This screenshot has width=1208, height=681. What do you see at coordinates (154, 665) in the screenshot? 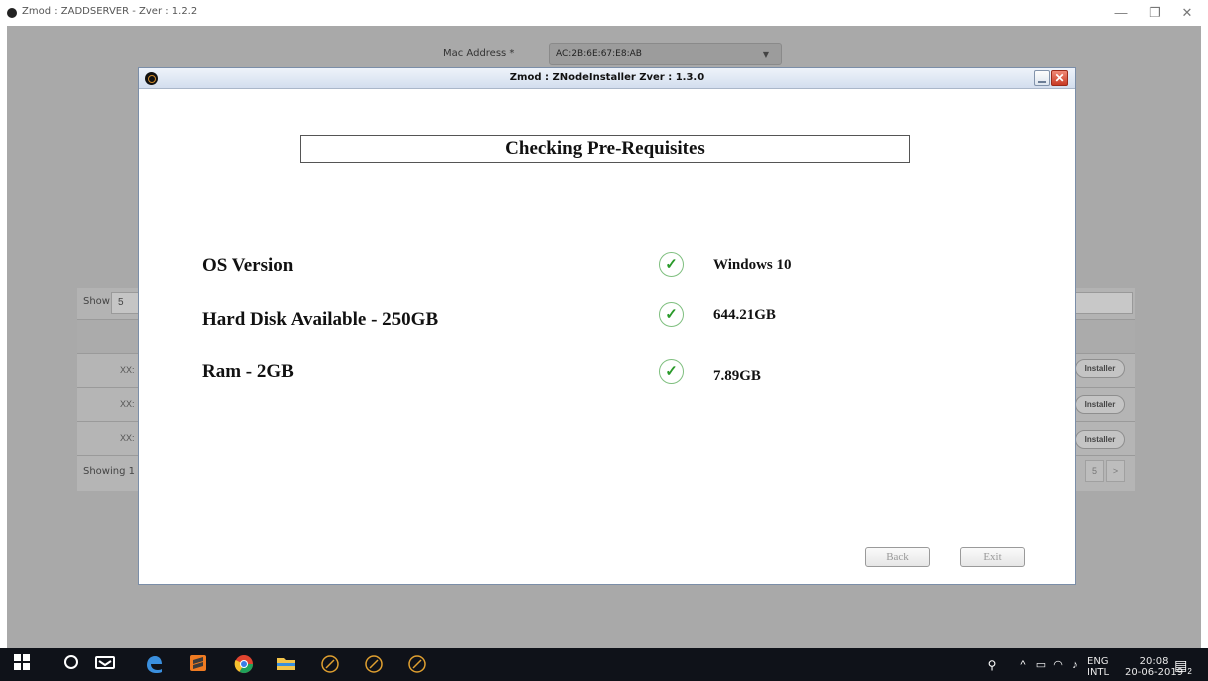
I see `edge-icon` at bounding box center [154, 665].